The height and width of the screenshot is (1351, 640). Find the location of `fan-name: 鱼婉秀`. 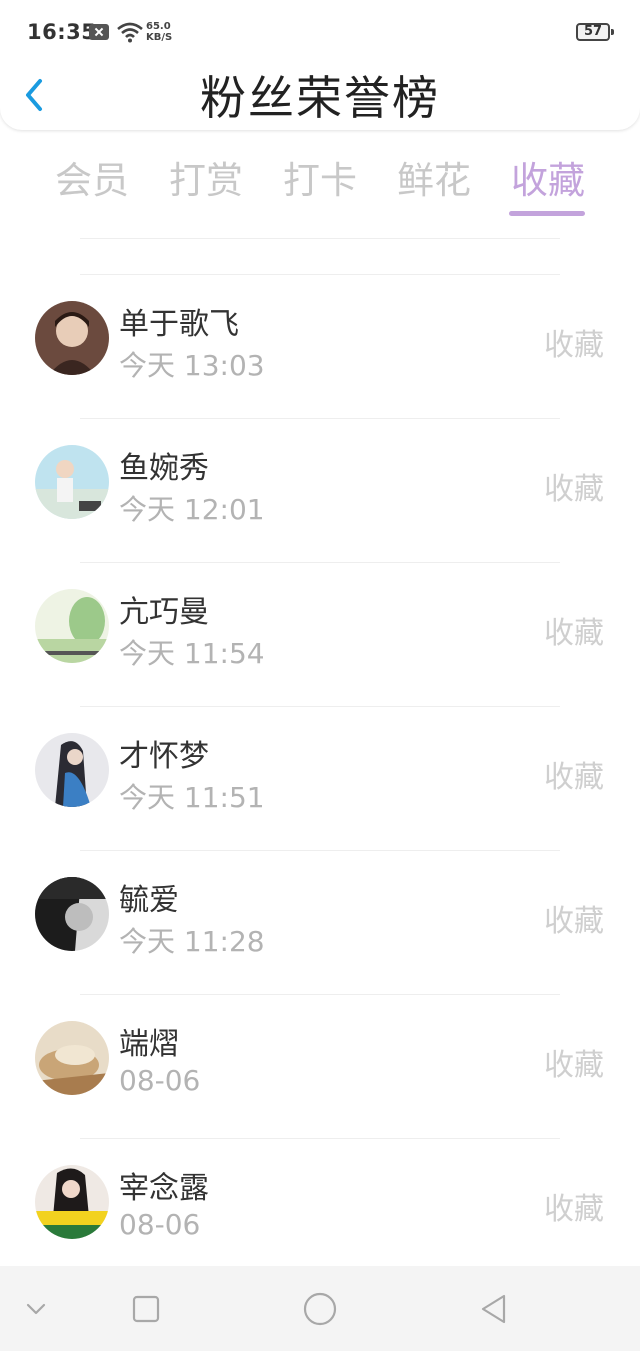

fan-name: 鱼婉秀 is located at coordinates (164, 468).